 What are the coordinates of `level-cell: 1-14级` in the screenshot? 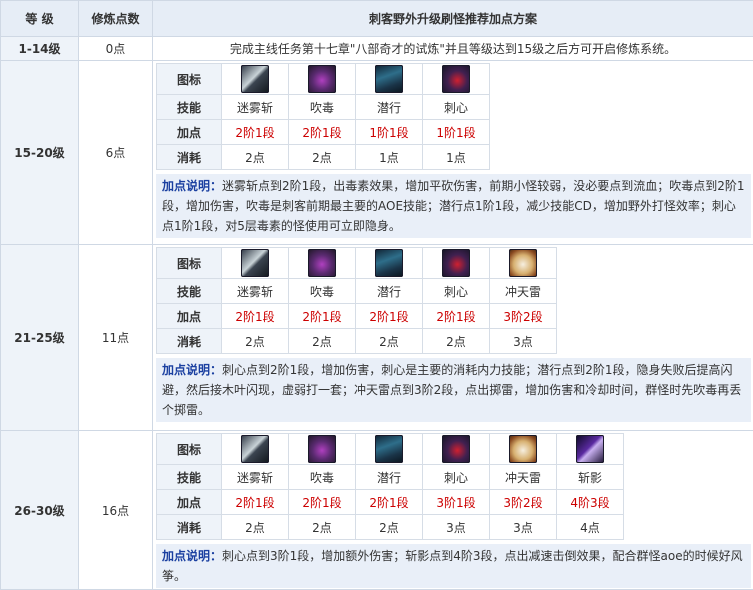 It's located at (40, 49).